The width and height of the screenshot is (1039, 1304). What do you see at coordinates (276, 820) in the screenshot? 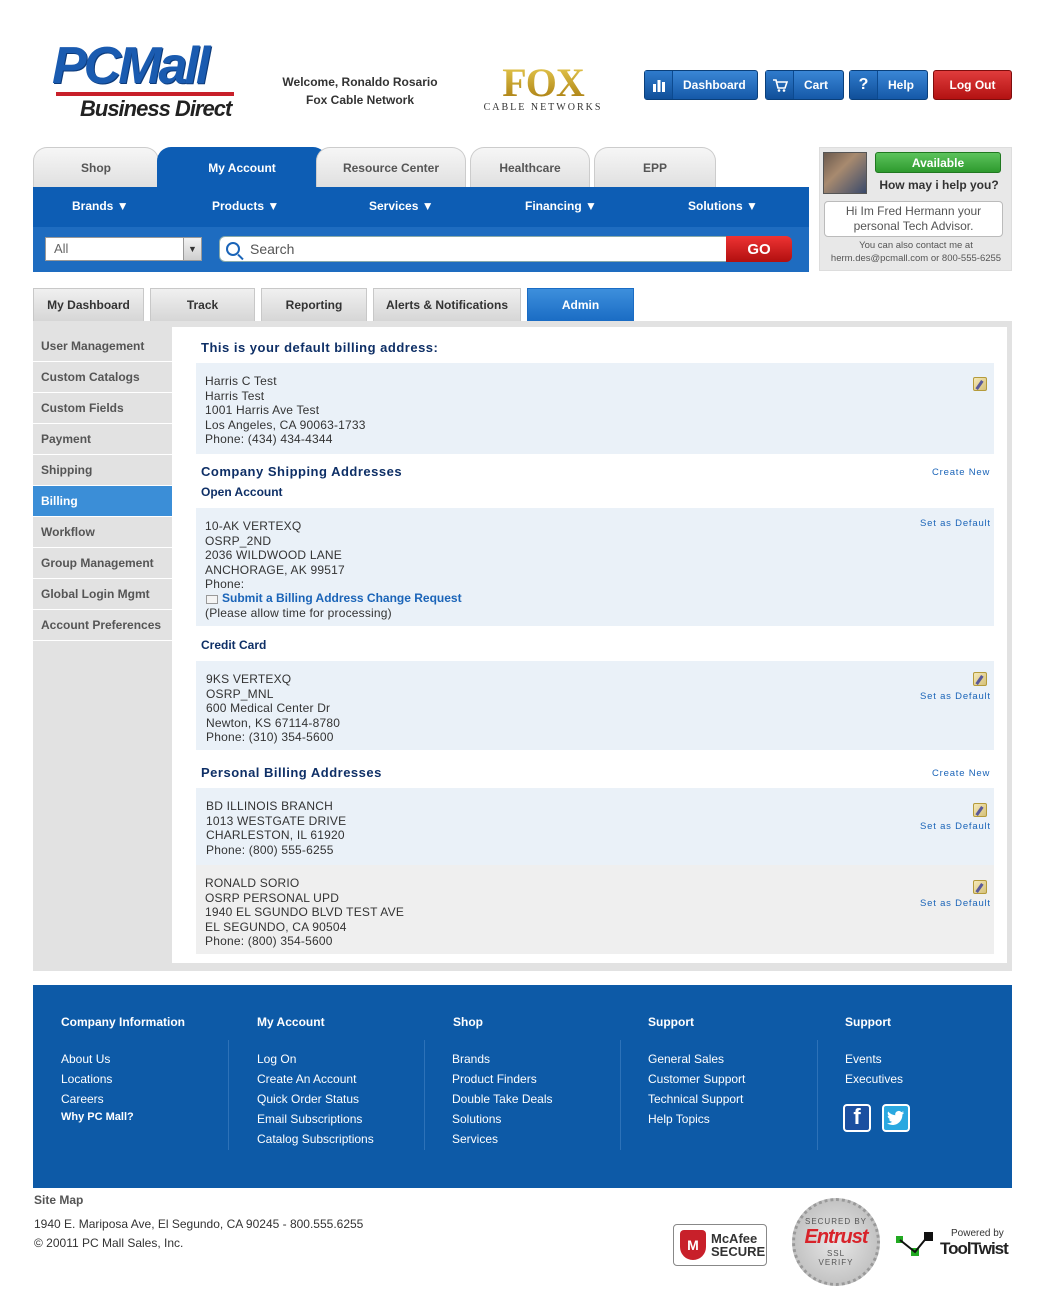
I see `address-line: 1013 WESTGATE DRIVE` at bounding box center [276, 820].